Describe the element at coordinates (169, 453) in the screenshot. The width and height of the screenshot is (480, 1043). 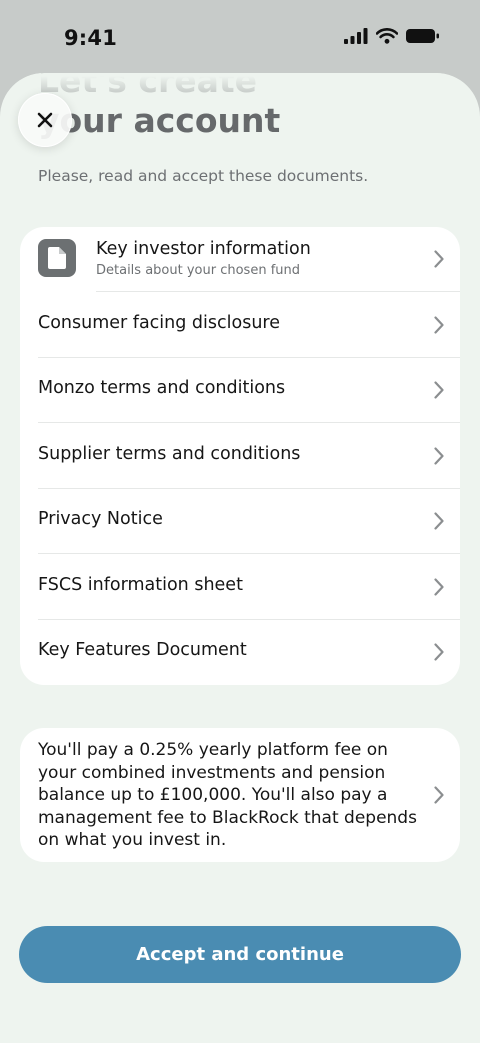
I see `document-label: Supplier terms and conditions` at that location.